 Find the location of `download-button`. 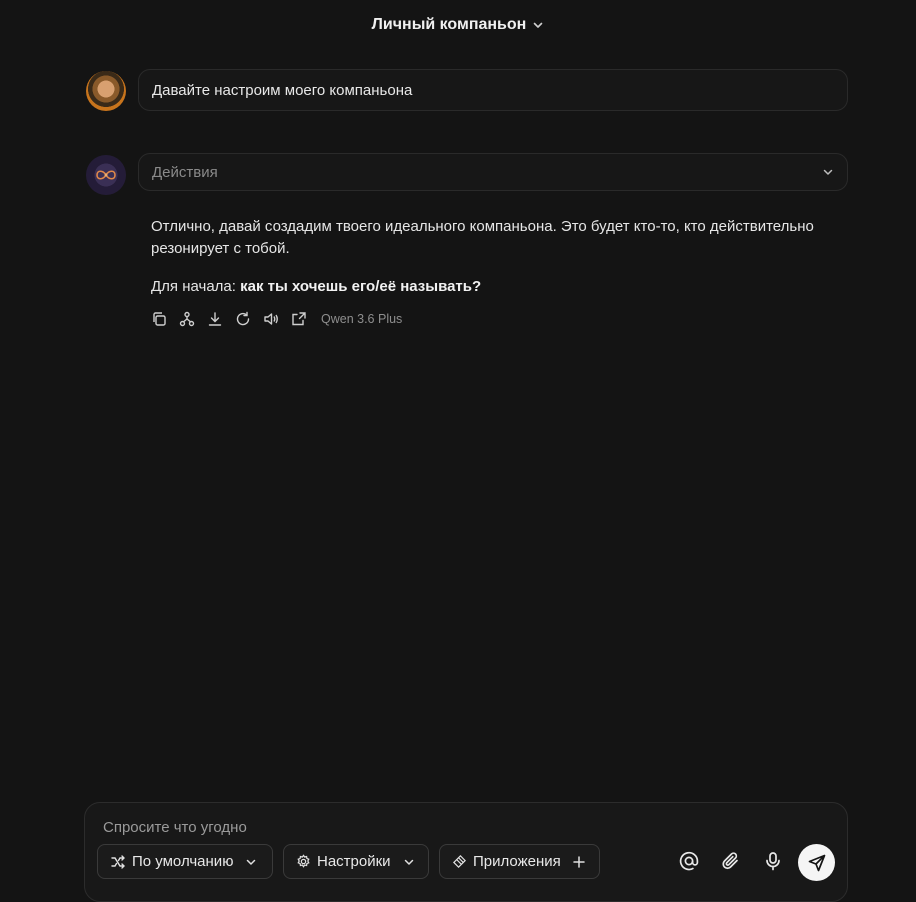

download-button is located at coordinates (215, 319).